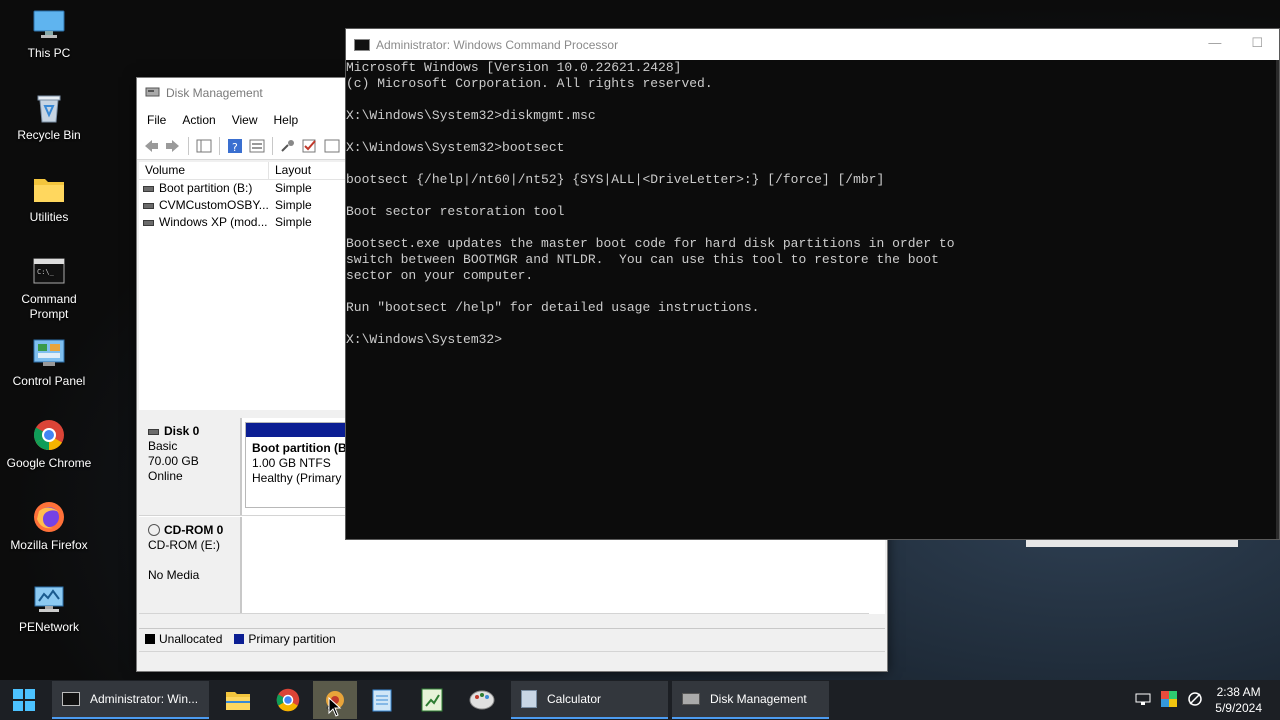 The width and height of the screenshot is (1280, 720). Describe the element at coordinates (286, 120) in the screenshot. I see `menu-help: Help` at that location.